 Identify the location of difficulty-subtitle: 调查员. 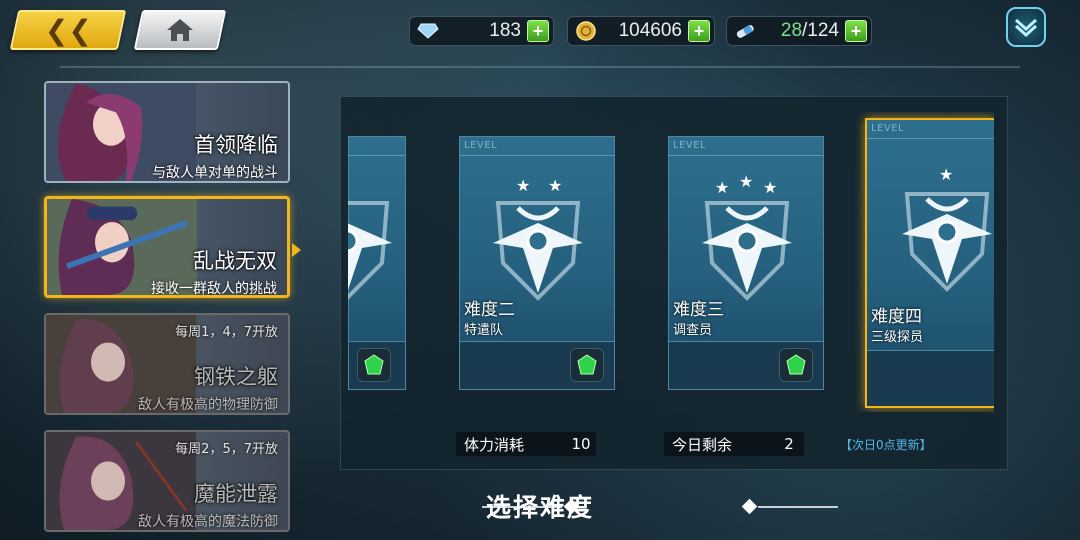
(693, 330).